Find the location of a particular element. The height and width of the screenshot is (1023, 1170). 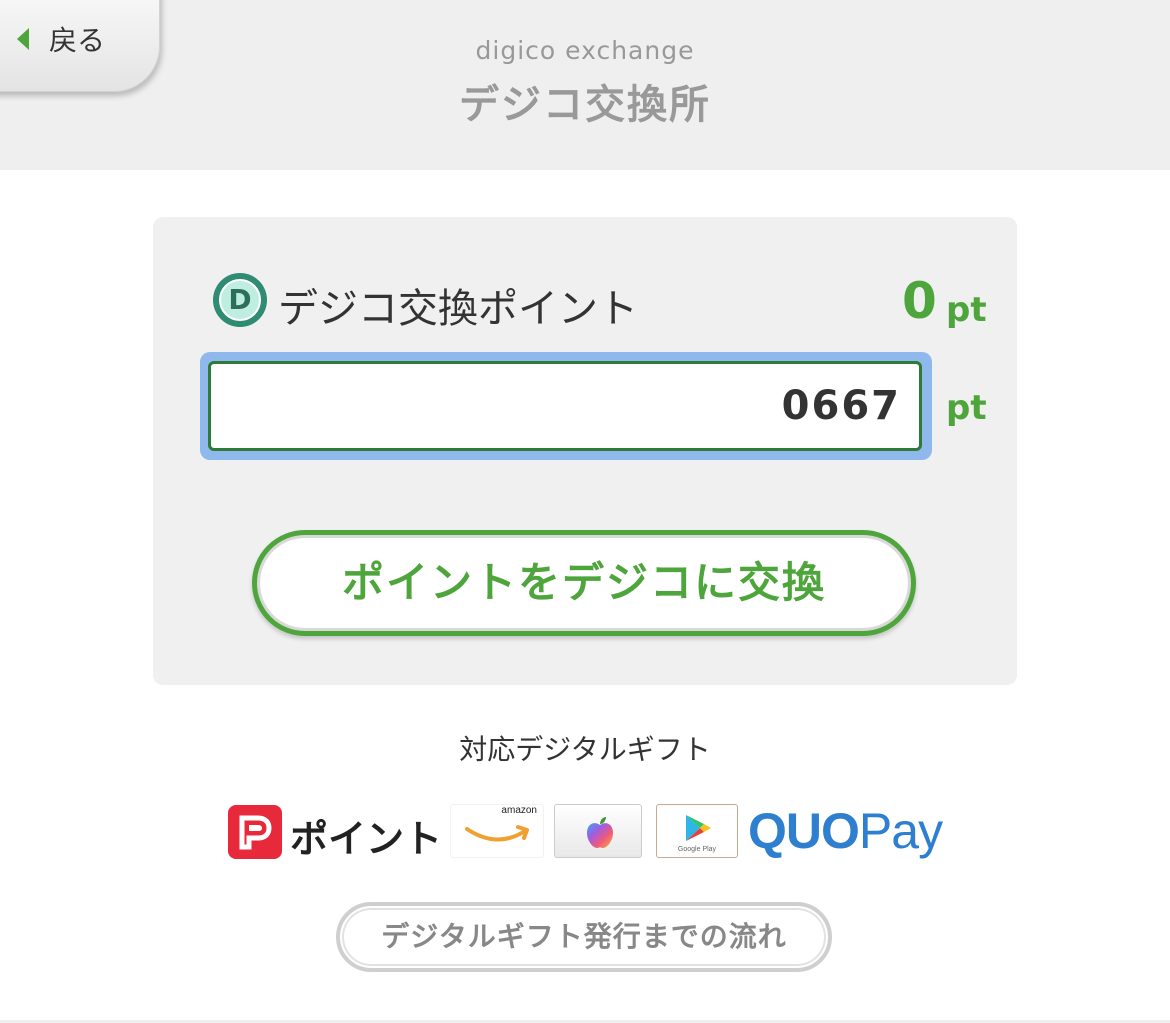

exchange-amount-input: 0667 is located at coordinates (565, 406).